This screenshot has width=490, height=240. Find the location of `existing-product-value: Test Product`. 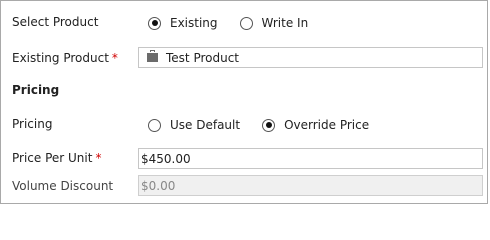

existing-product-value: Test Product is located at coordinates (202, 58).